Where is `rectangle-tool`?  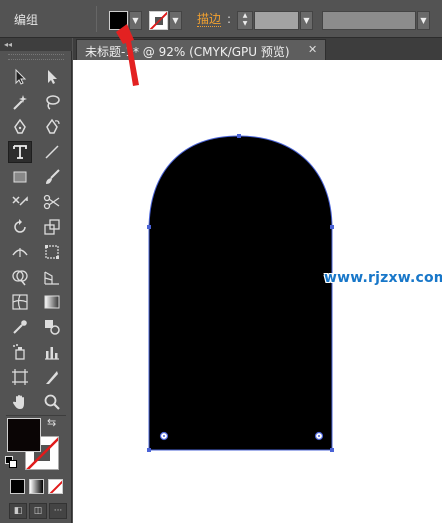 rectangle-tool is located at coordinates (20, 177).